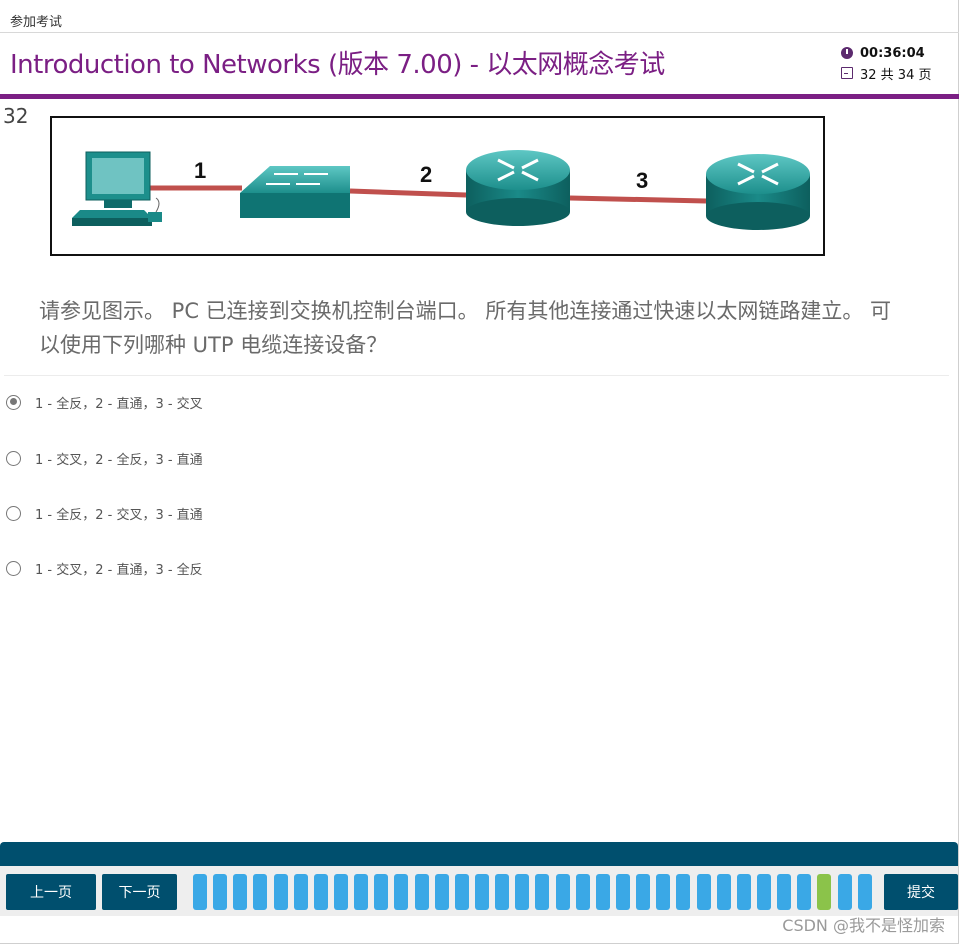 The width and height of the screenshot is (959, 944). I want to click on timer-row: 00:36:04, so click(896, 53).